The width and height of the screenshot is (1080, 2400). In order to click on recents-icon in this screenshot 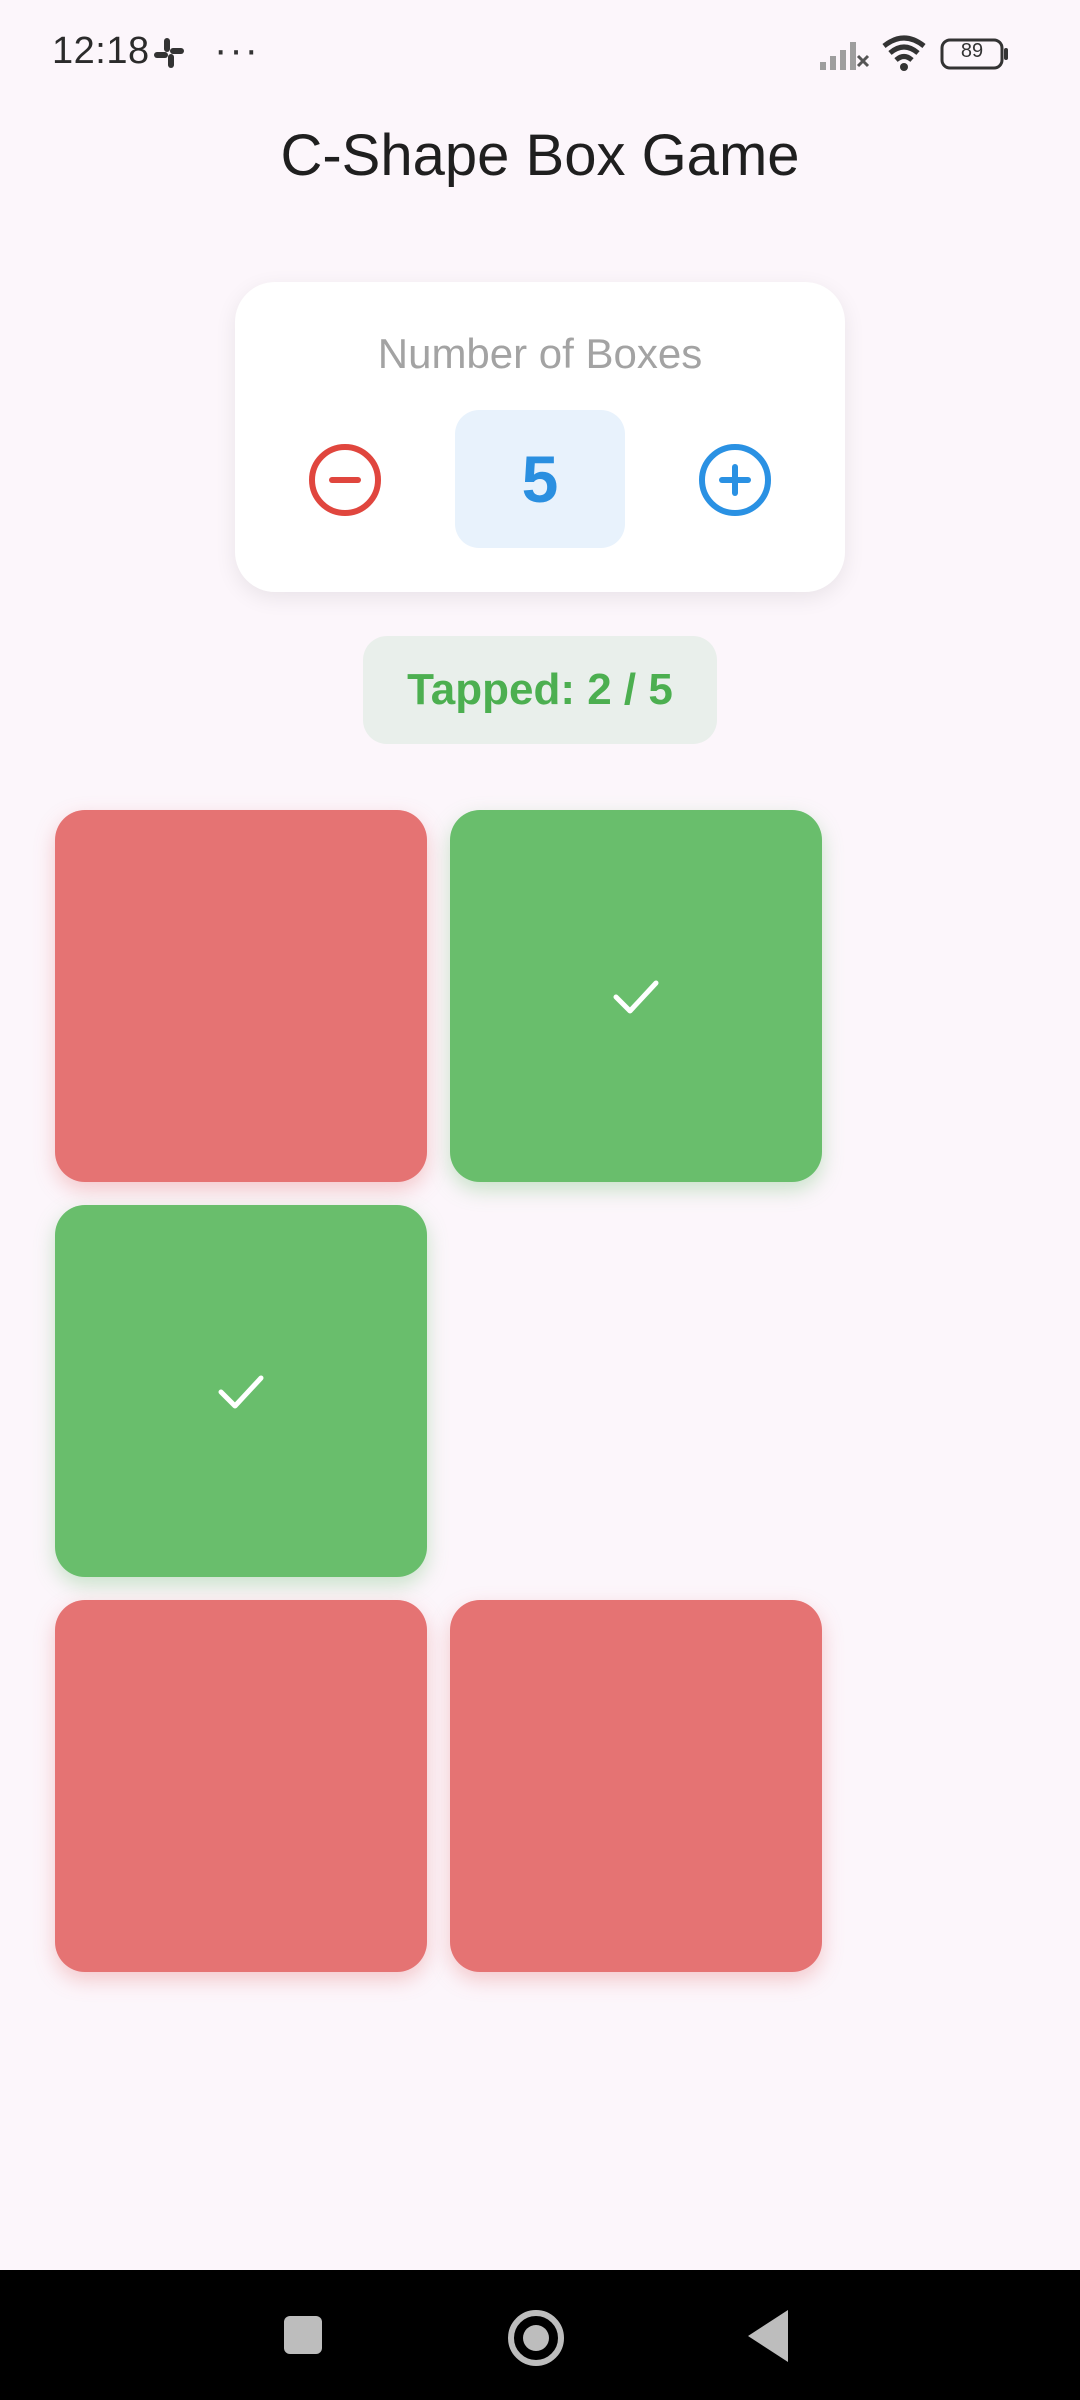, I will do `click(303, 2335)`.